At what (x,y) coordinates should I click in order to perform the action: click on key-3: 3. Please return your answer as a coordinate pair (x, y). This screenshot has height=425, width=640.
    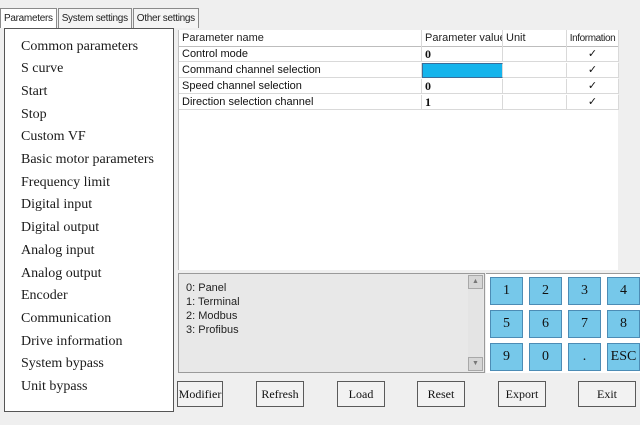
    Looking at the image, I should click on (584, 291).